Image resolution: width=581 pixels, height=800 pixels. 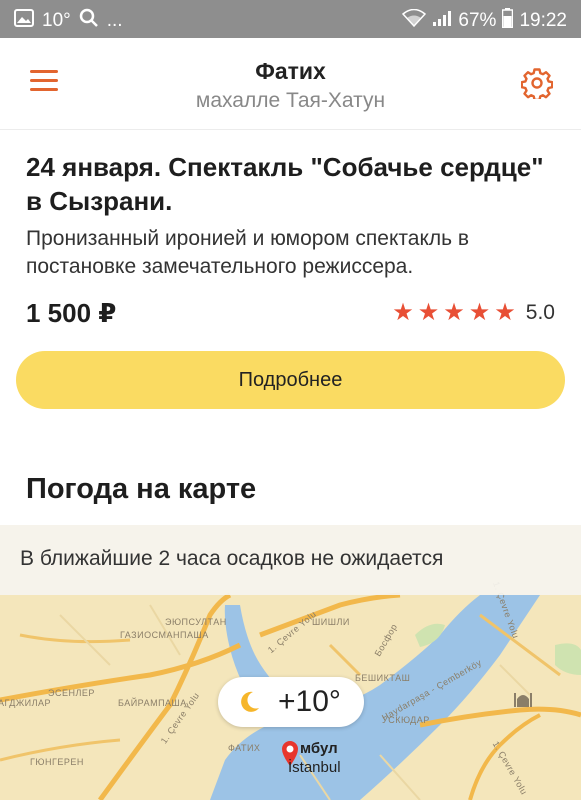 What do you see at coordinates (141, 489) in the screenshot?
I see `section-title: Погода на карте` at bounding box center [141, 489].